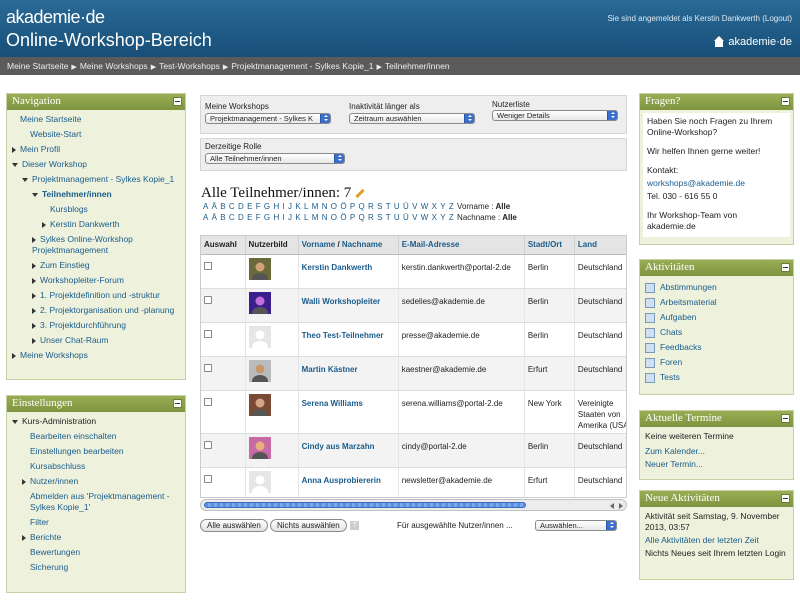 The image size is (800, 600). What do you see at coordinates (319, 244) in the screenshot?
I see `sort-firstname-link: Vorname` at bounding box center [319, 244].